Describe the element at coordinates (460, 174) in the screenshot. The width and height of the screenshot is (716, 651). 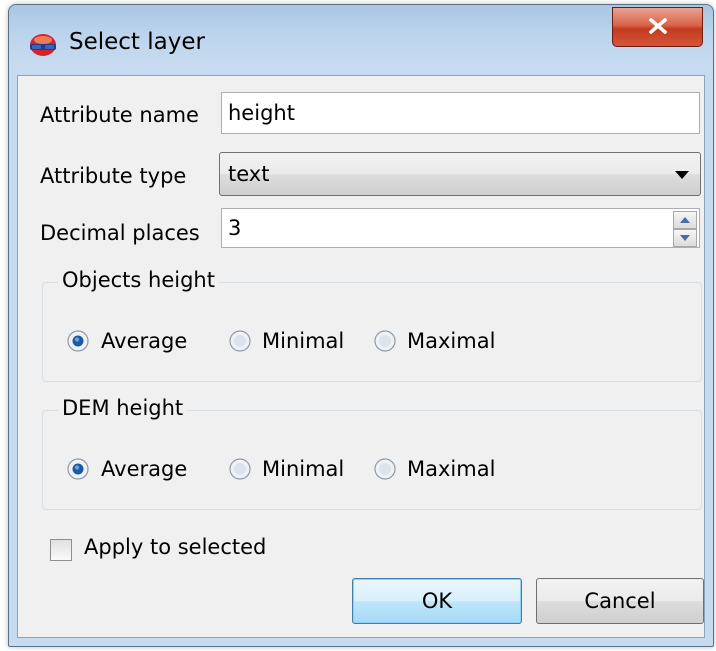
I see `attribute-type-select: text` at that location.